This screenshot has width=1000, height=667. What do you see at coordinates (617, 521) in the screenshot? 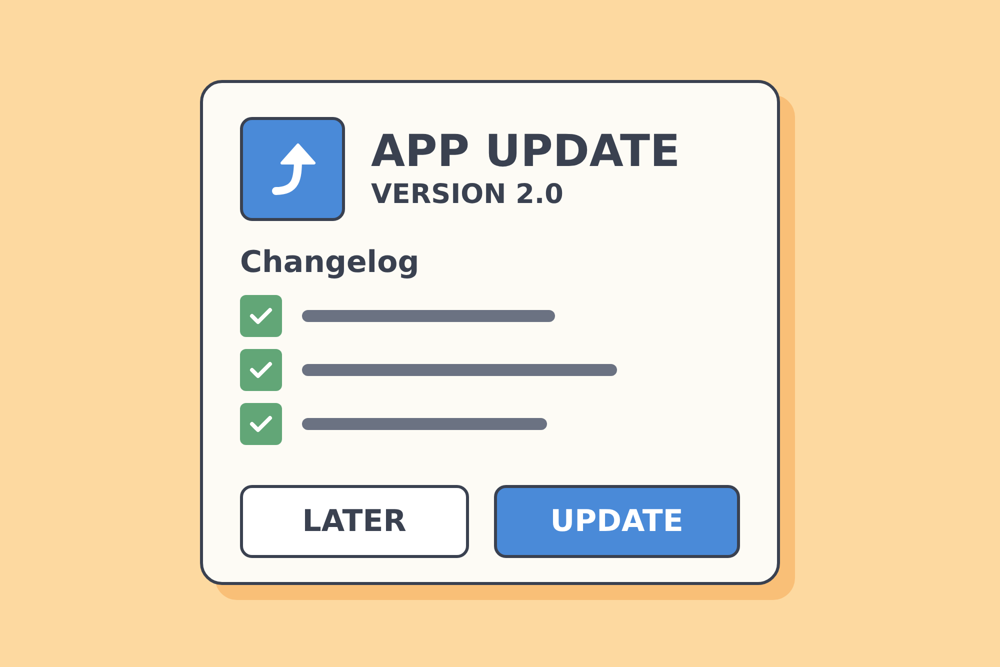
I see `update-button: UPDATE` at bounding box center [617, 521].